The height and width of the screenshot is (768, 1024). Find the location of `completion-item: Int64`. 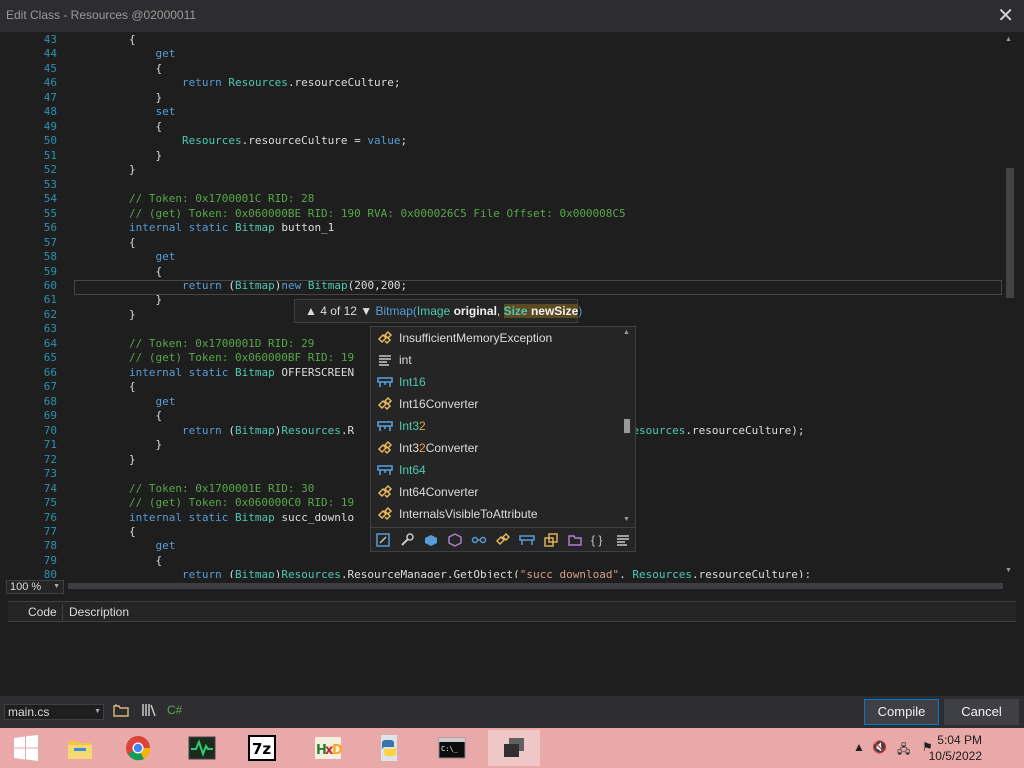

completion-item: Int64 is located at coordinates (497, 470).